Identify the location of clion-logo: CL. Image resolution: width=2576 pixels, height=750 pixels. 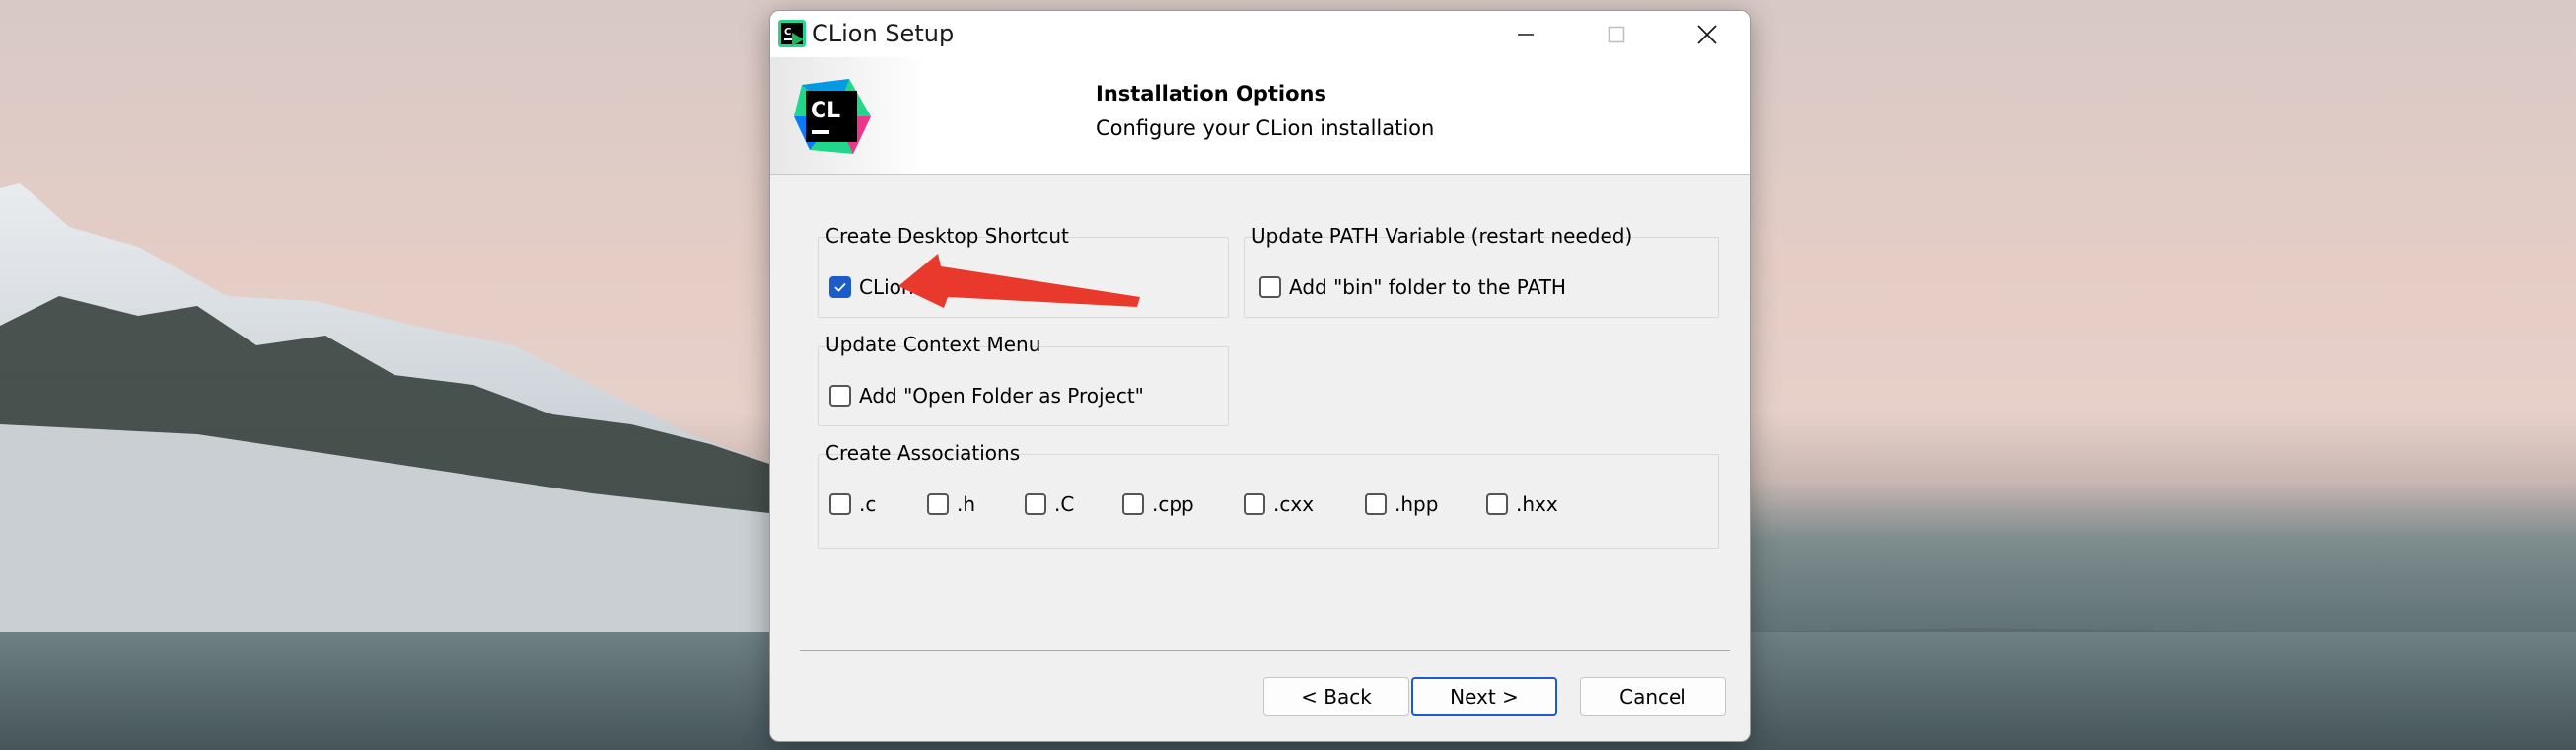
(833, 116).